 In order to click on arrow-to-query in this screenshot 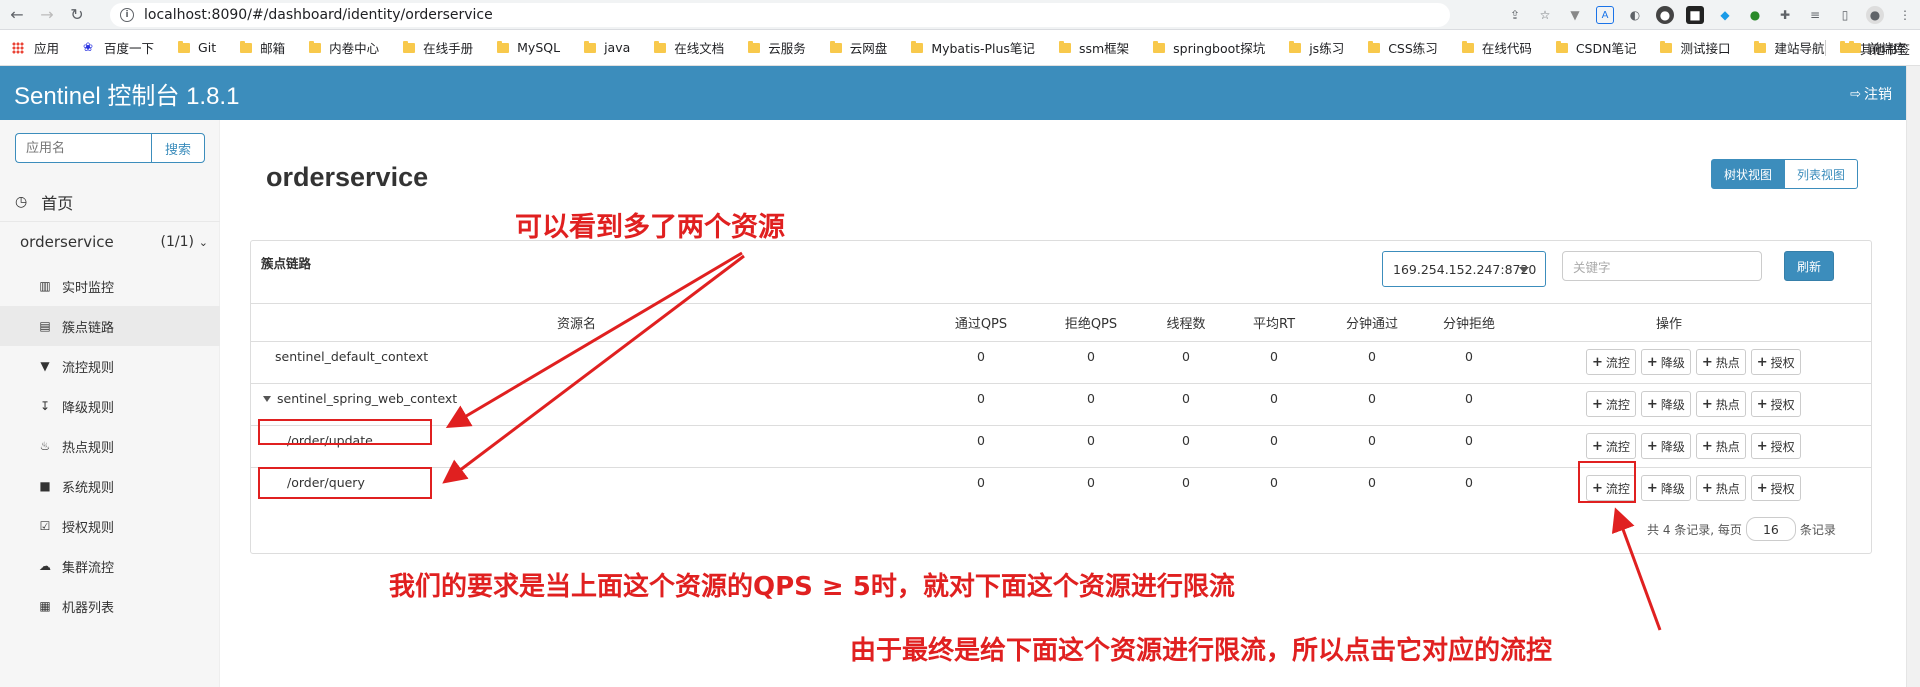, I will do `click(593, 369)`.